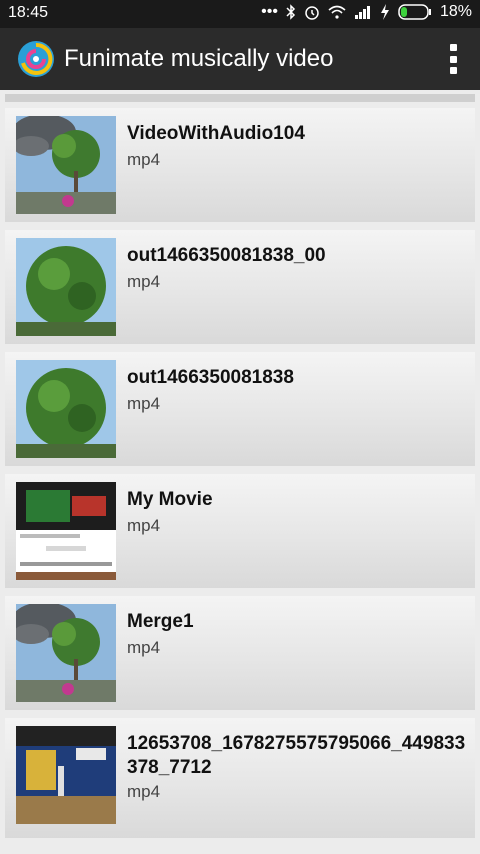 The width and height of the screenshot is (480, 854). I want to click on video-name: Merge1, so click(160, 621).